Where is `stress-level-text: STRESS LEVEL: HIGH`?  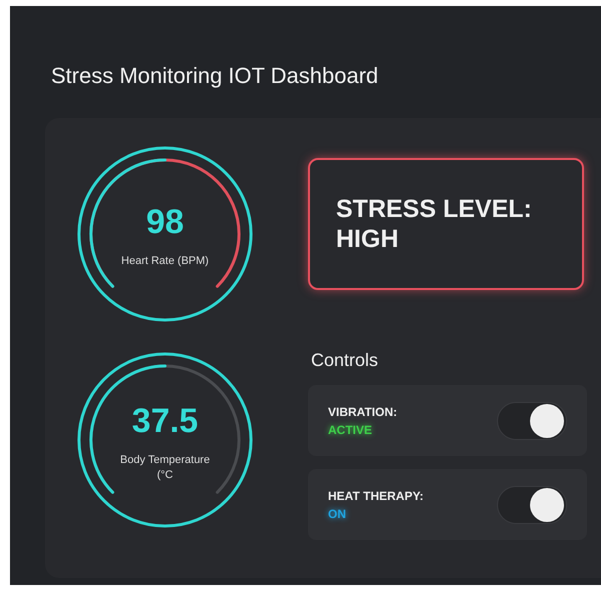 stress-level-text: STRESS LEVEL: HIGH is located at coordinates (434, 224).